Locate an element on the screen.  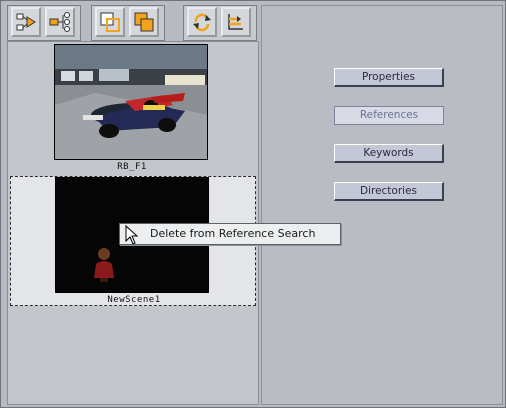
thumbnail-label: NewScene1 is located at coordinates (134, 300).